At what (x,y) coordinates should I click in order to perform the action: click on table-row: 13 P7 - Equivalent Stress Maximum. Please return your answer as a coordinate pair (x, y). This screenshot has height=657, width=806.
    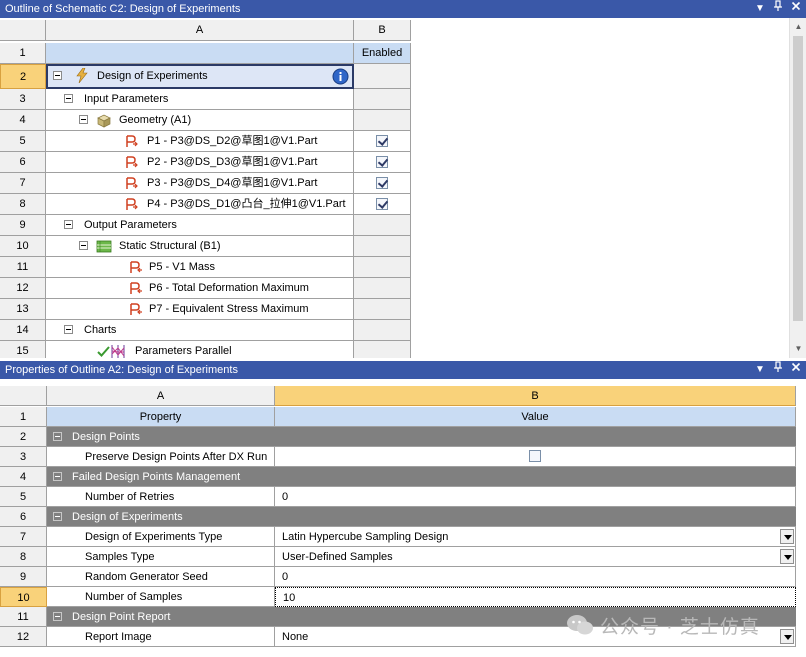
    Looking at the image, I should click on (205, 309).